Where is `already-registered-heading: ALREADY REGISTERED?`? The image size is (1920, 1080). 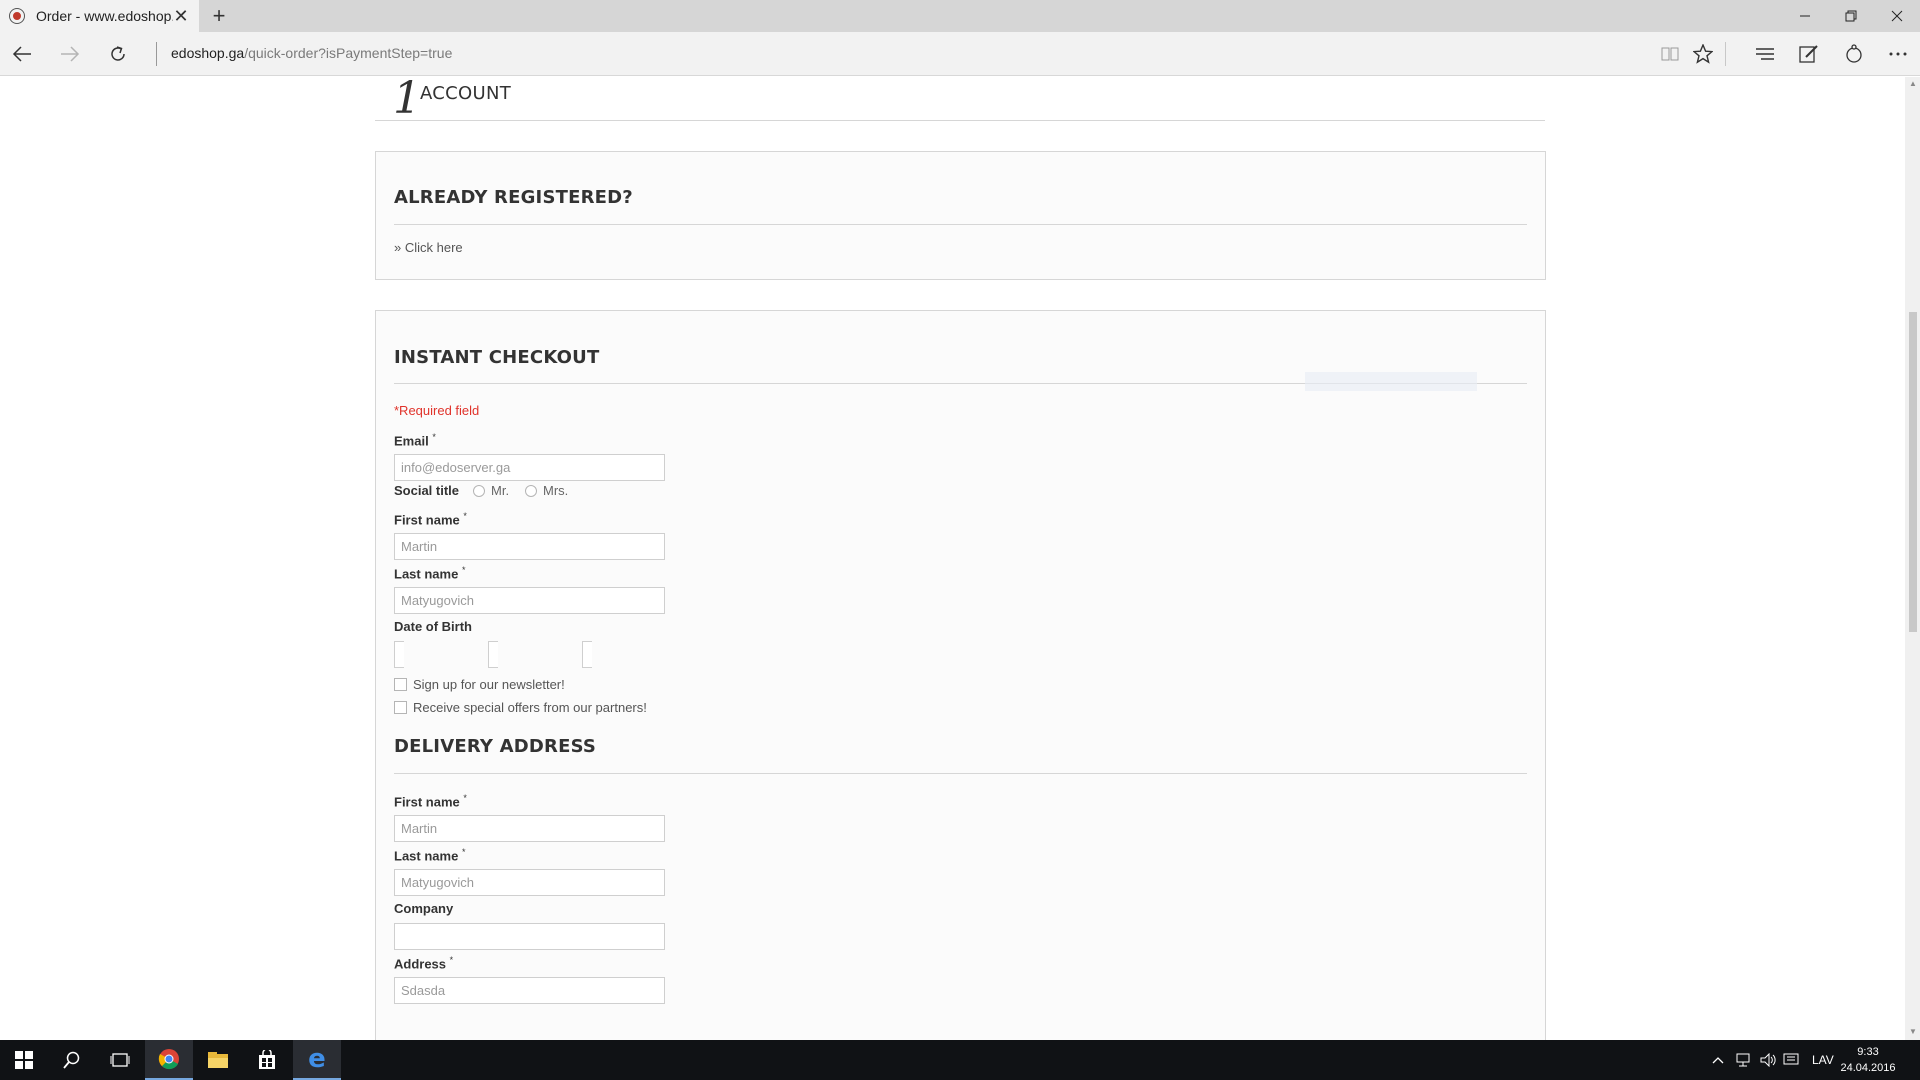
already-registered-heading: ALREADY REGISTERED? is located at coordinates (513, 197).